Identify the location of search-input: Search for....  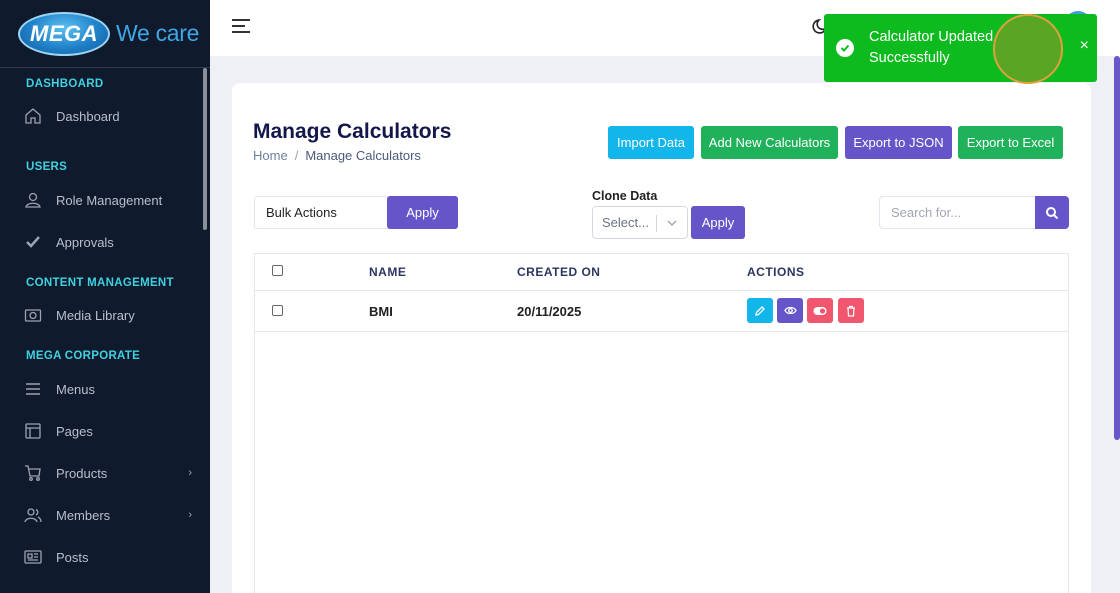
(957, 212).